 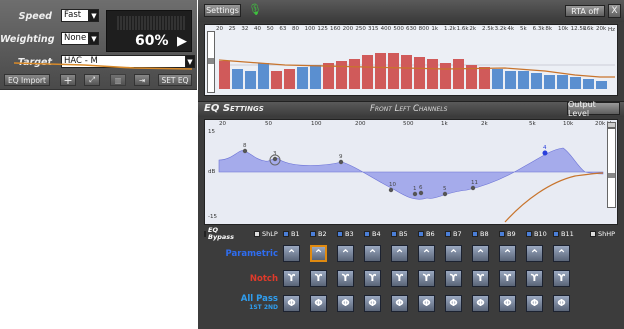 I want to click on band-toggle-b8: B8, so click(x=480, y=234).